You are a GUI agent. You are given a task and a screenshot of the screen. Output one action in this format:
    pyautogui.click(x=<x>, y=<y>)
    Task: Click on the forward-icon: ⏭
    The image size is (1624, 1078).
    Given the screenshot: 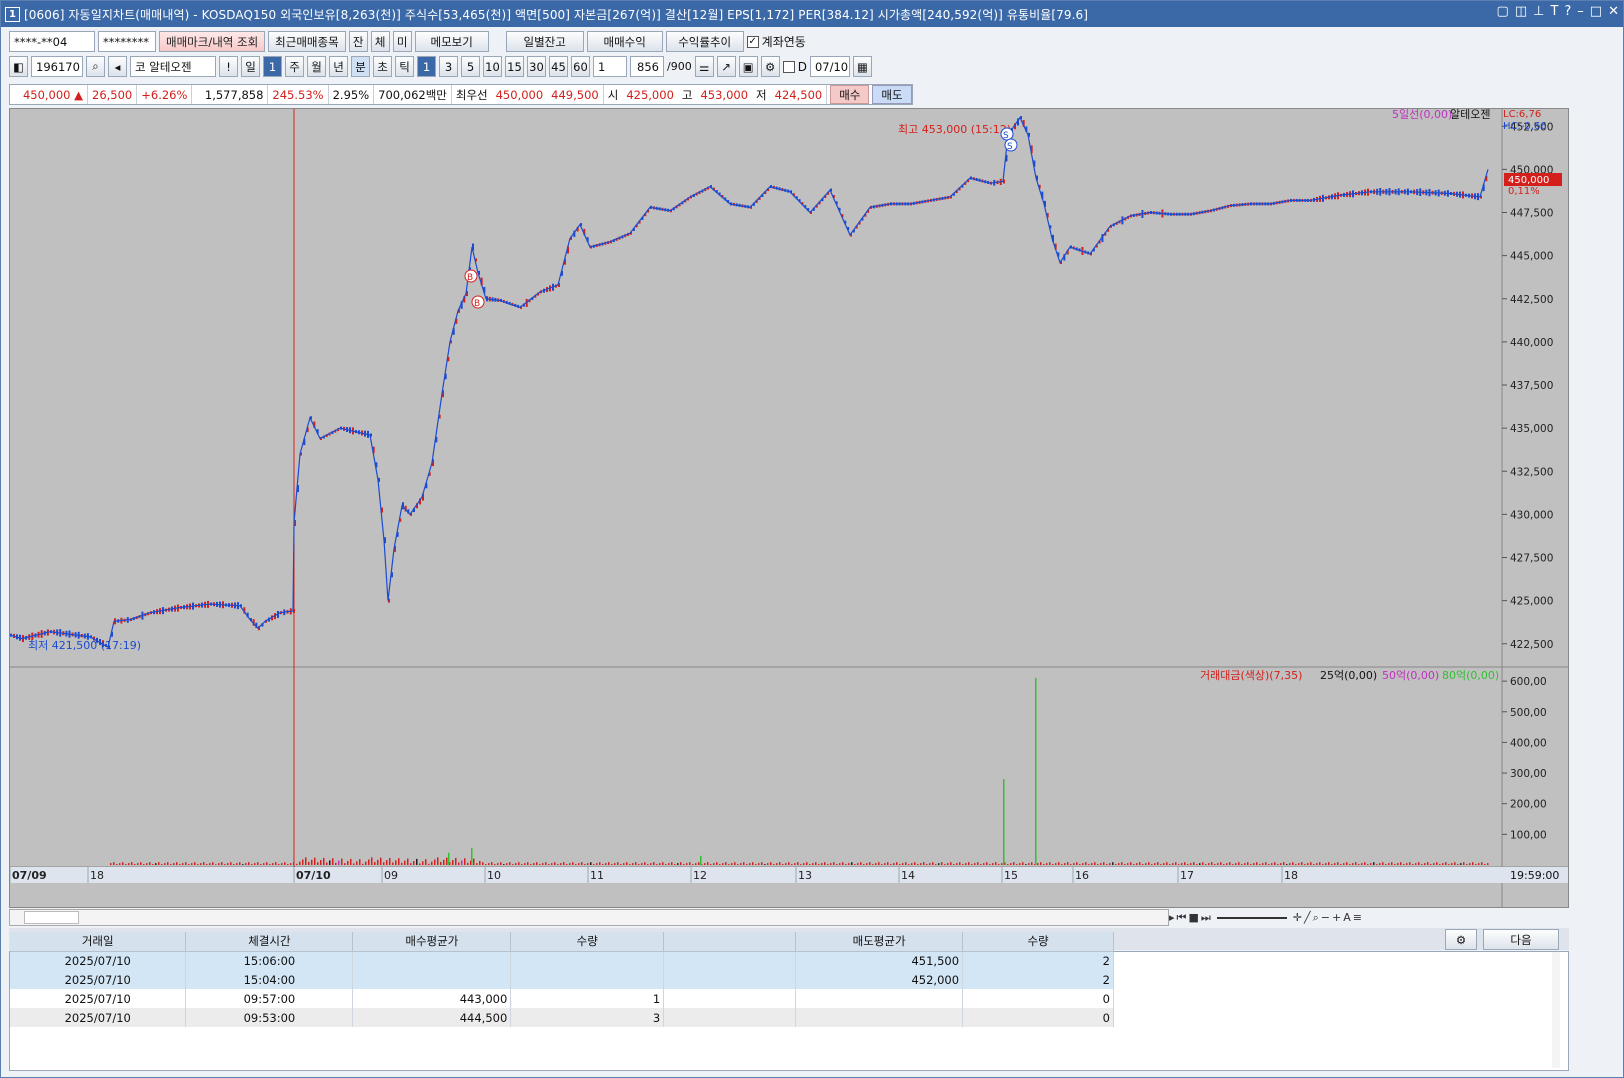 What is the action you would take?
    pyautogui.click(x=1206, y=918)
    